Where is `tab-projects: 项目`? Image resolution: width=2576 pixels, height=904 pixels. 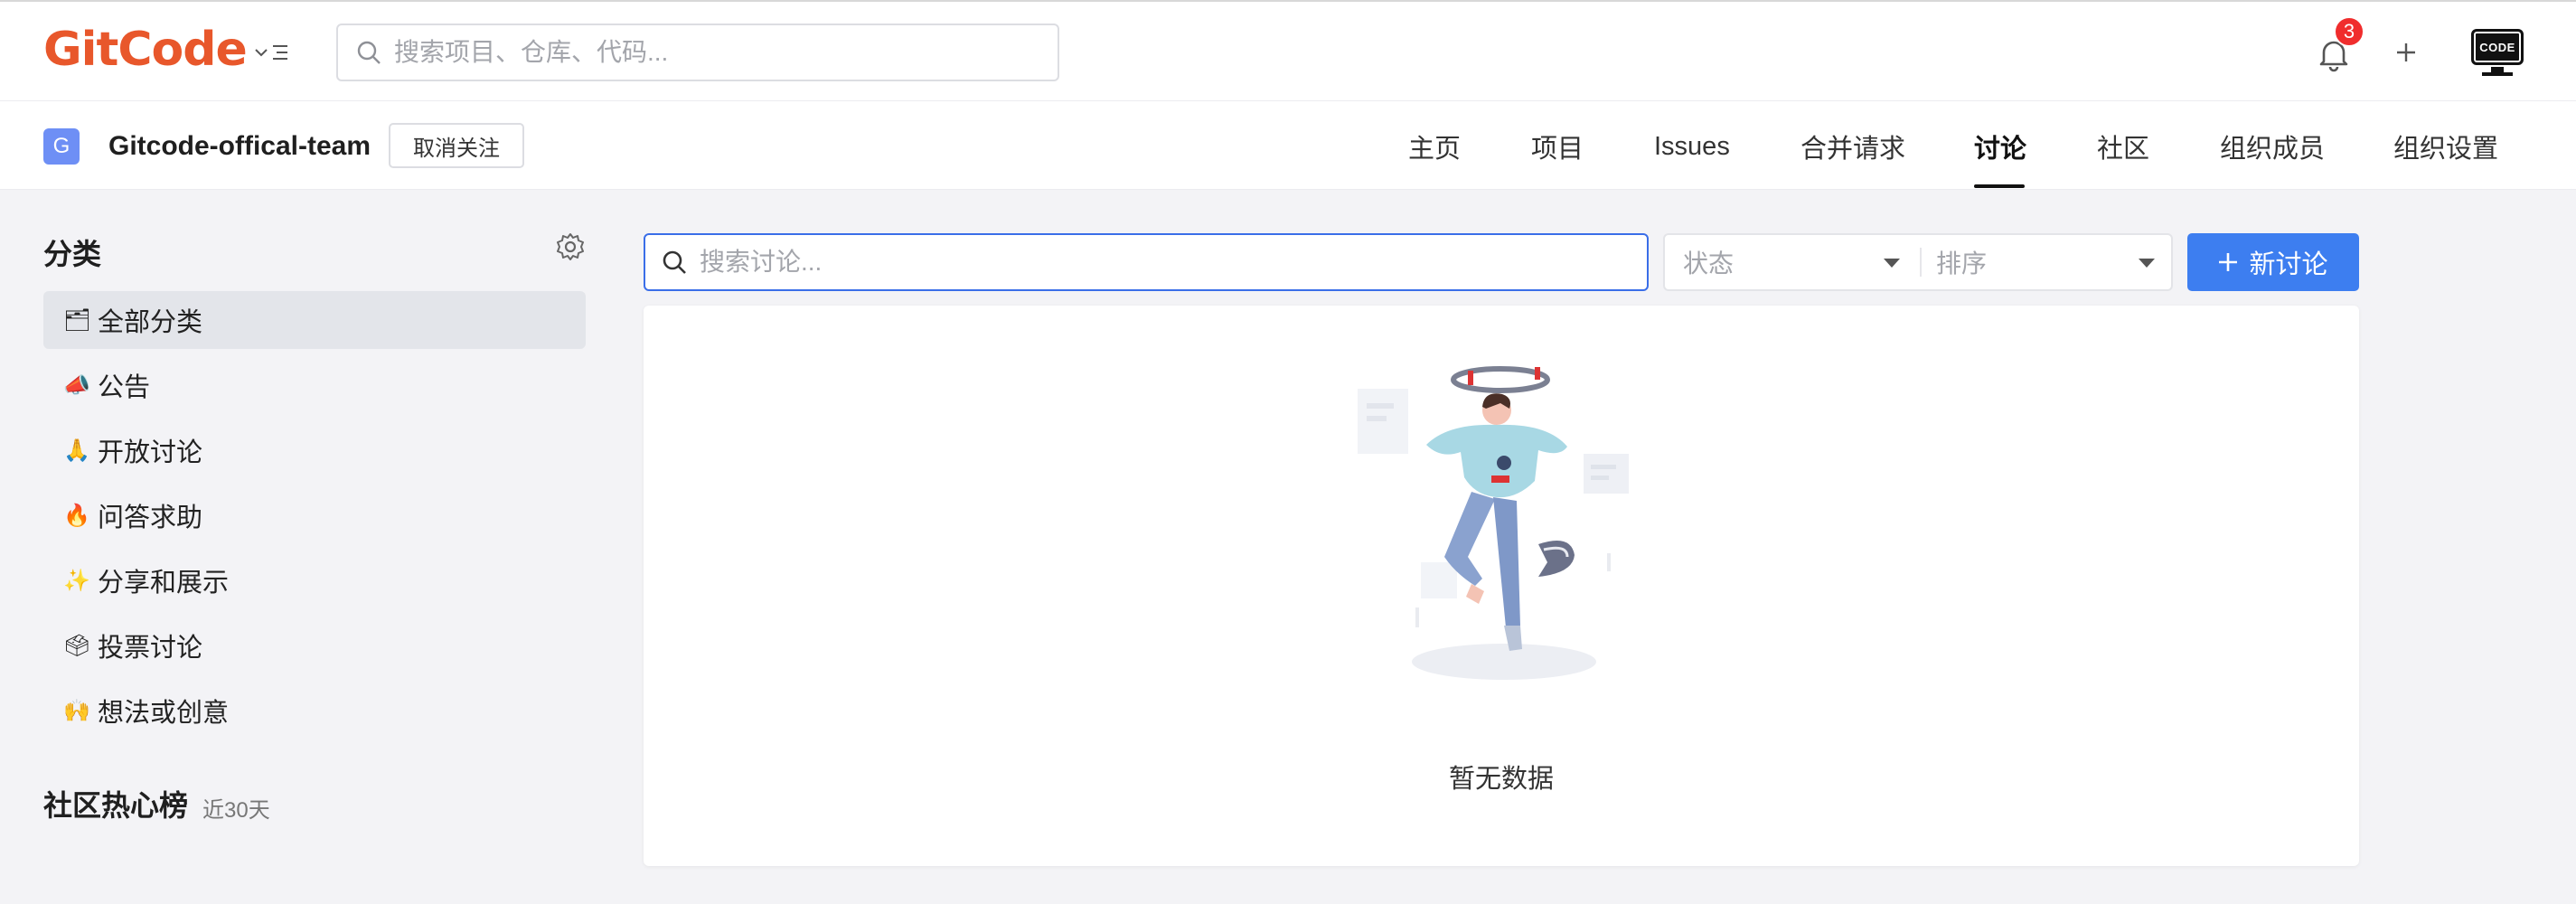
tab-projects: 项目 is located at coordinates (1557, 146).